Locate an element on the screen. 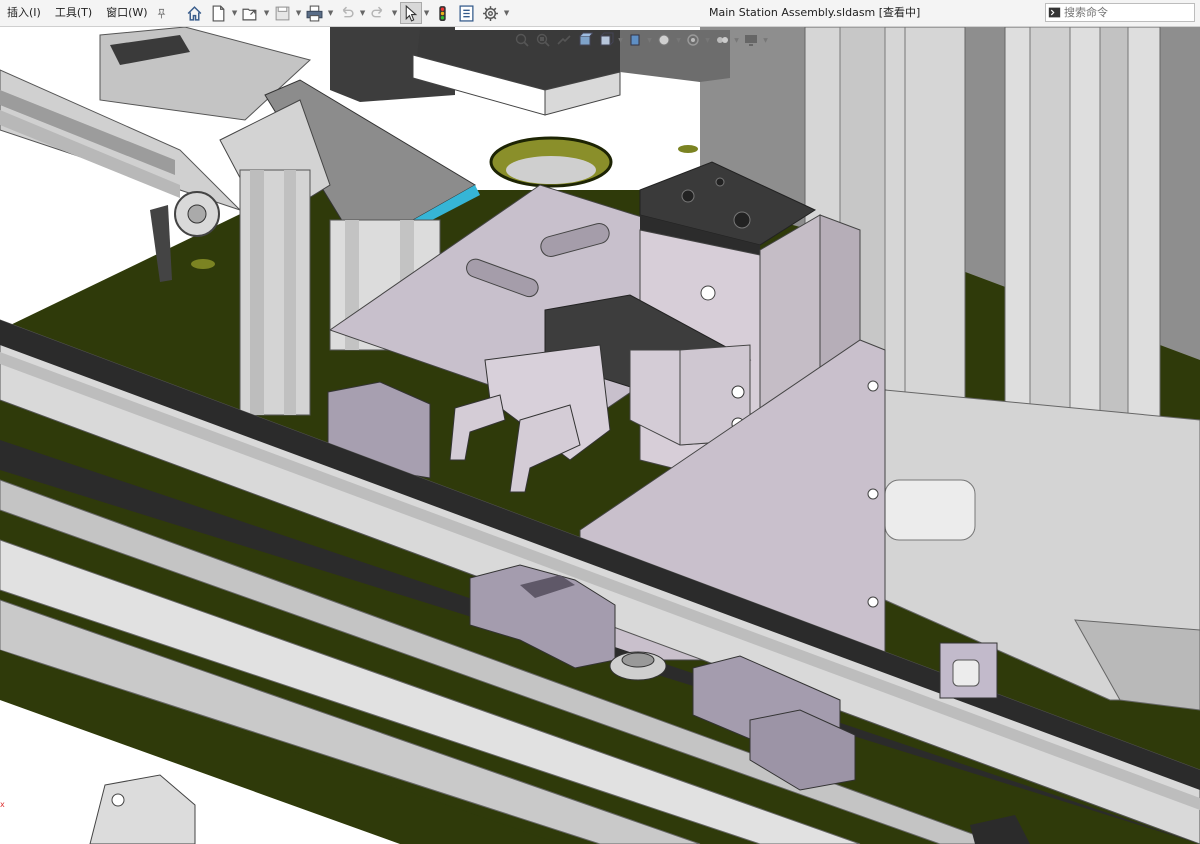 Image resolution: width=1200 pixels, height=844 pixels. save-icon is located at coordinates (283, 13).